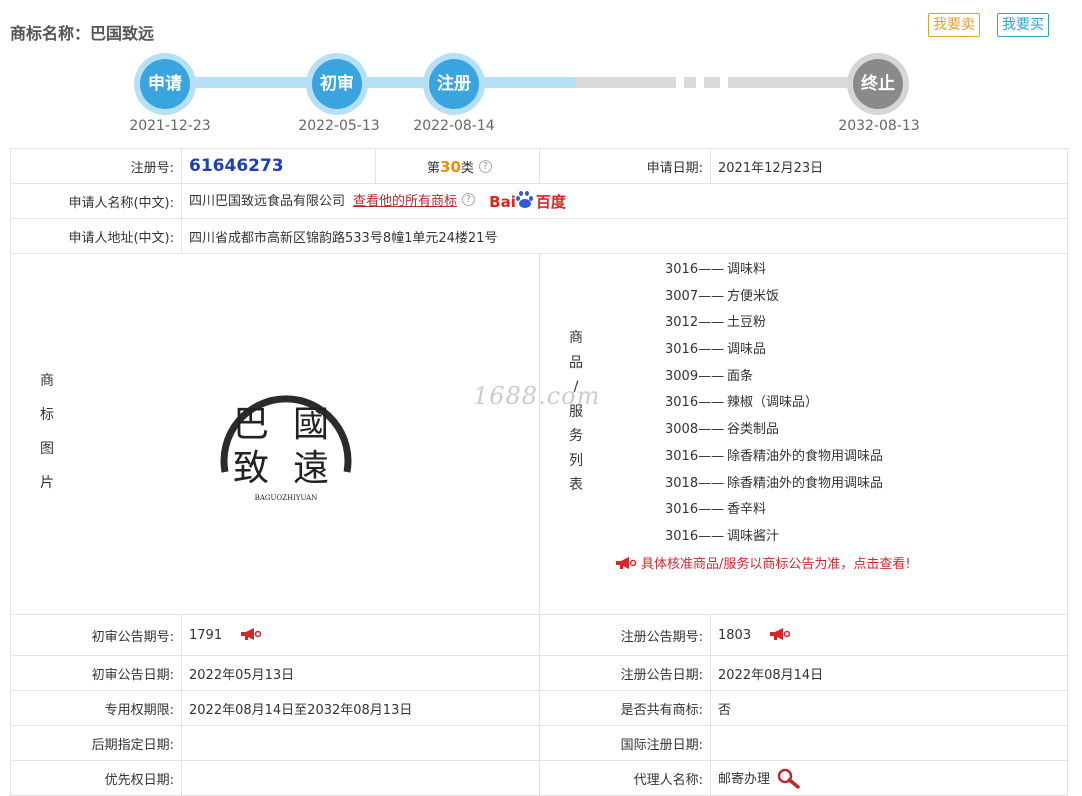 The width and height of the screenshot is (1082, 796). What do you see at coordinates (789, 778) in the screenshot?
I see `search-icon` at bounding box center [789, 778].